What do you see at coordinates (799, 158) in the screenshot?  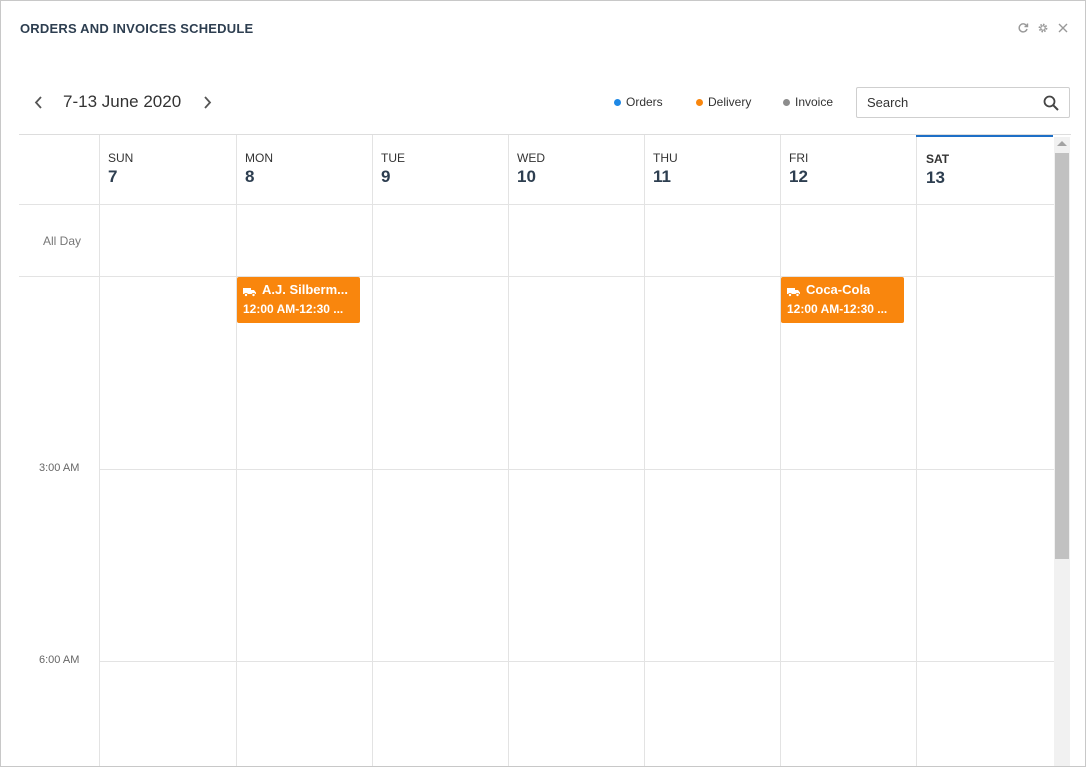 I see `day-name: FRI` at bounding box center [799, 158].